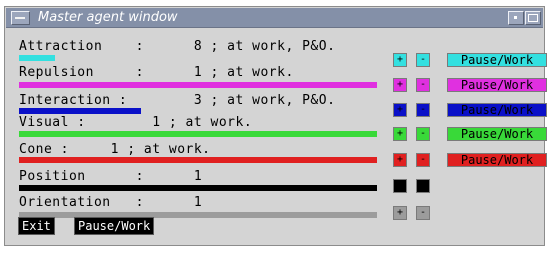  What do you see at coordinates (423, 213) in the screenshot?
I see `orientation-minus-button: -` at bounding box center [423, 213].